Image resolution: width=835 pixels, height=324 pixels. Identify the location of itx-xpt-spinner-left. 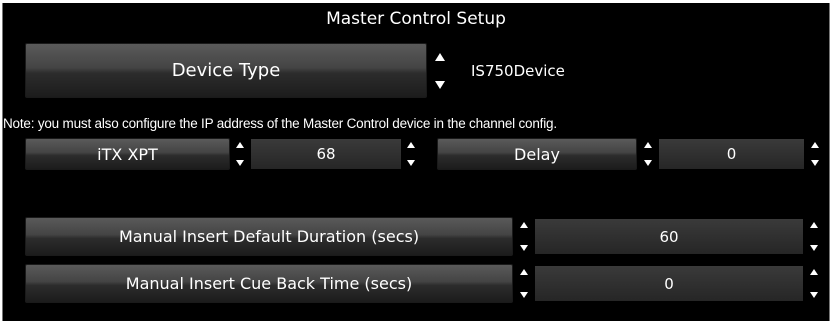
(240, 154).